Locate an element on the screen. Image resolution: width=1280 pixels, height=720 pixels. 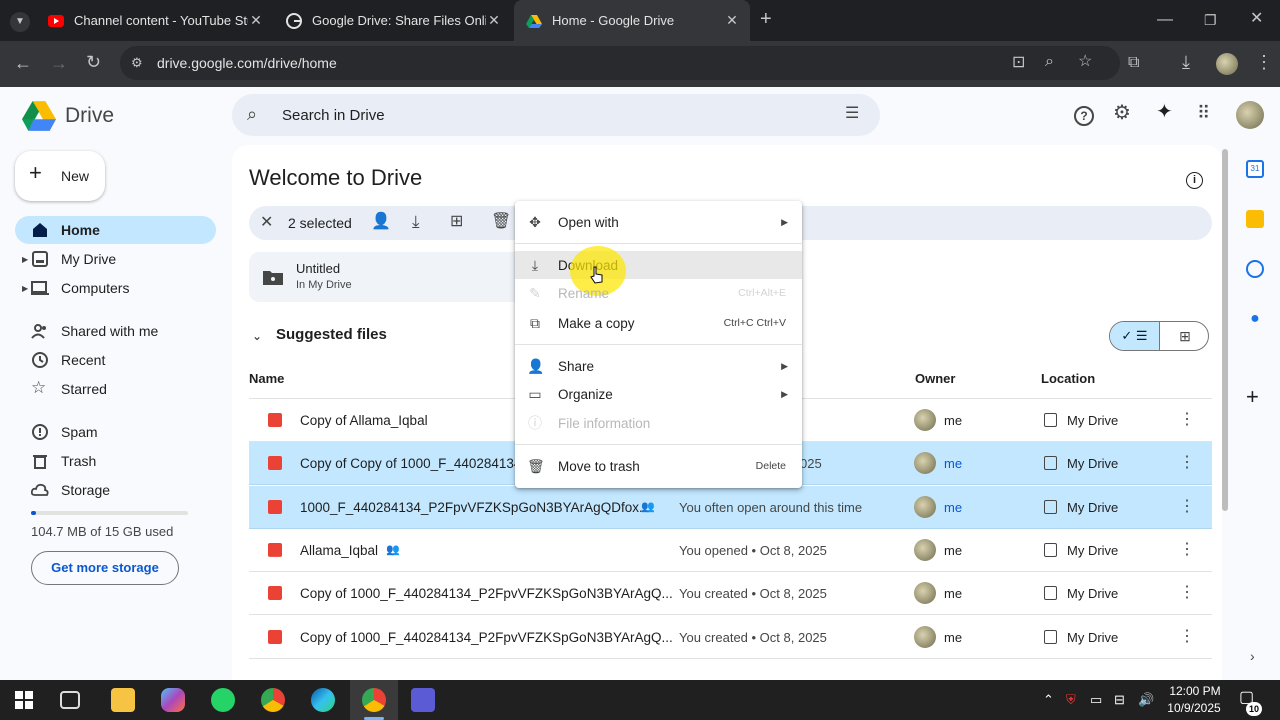
close-window-icon: ✕ is located at coordinates (1256, 19).